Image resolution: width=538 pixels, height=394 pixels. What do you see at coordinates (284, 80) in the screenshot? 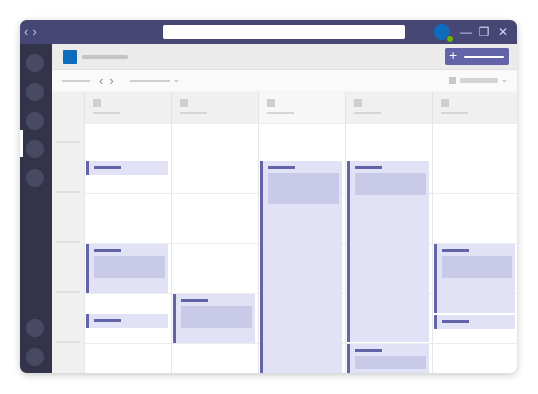
I see `calendar-toolbar: ‹› ⌄ ⌄` at bounding box center [284, 80].